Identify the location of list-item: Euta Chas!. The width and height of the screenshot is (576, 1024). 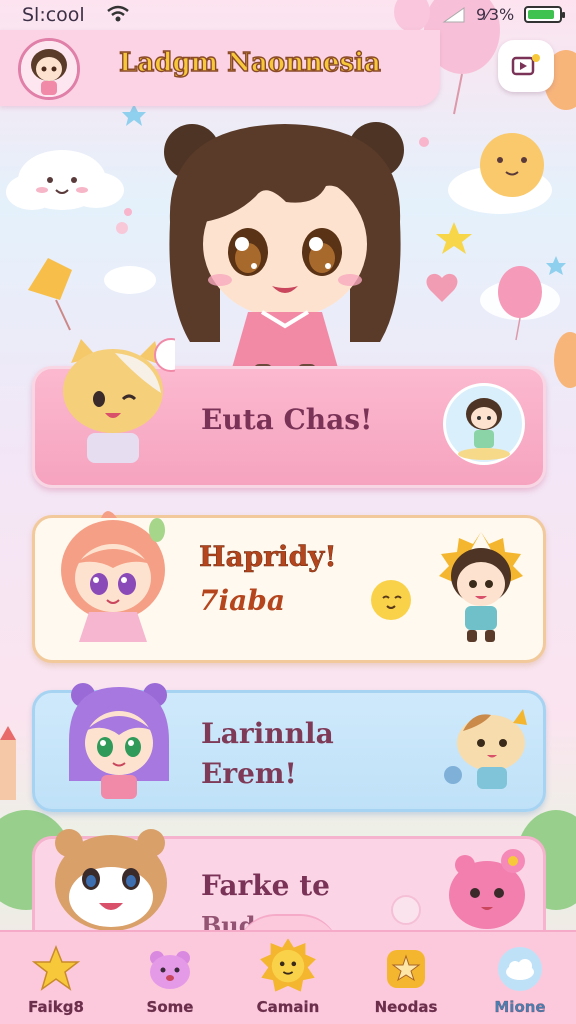
(289, 413).